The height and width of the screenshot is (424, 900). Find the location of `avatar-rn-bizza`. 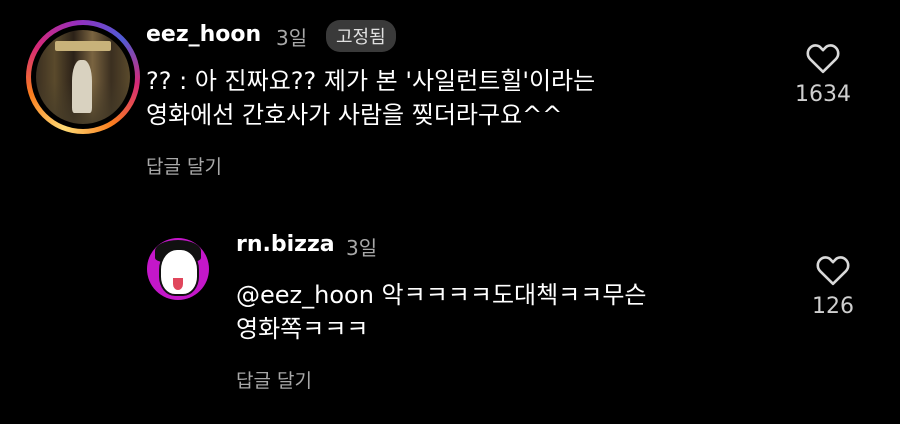

avatar-rn-bizza is located at coordinates (178, 269).